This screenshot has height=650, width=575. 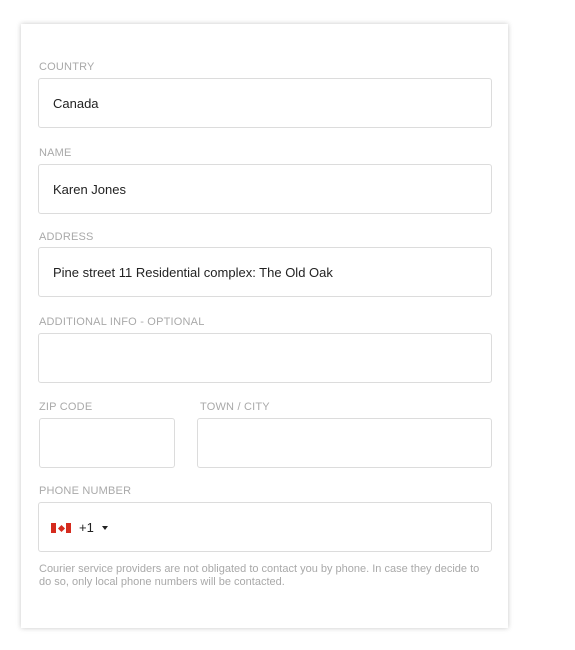 What do you see at coordinates (105, 528) in the screenshot?
I see `chevron-down-icon` at bounding box center [105, 528].